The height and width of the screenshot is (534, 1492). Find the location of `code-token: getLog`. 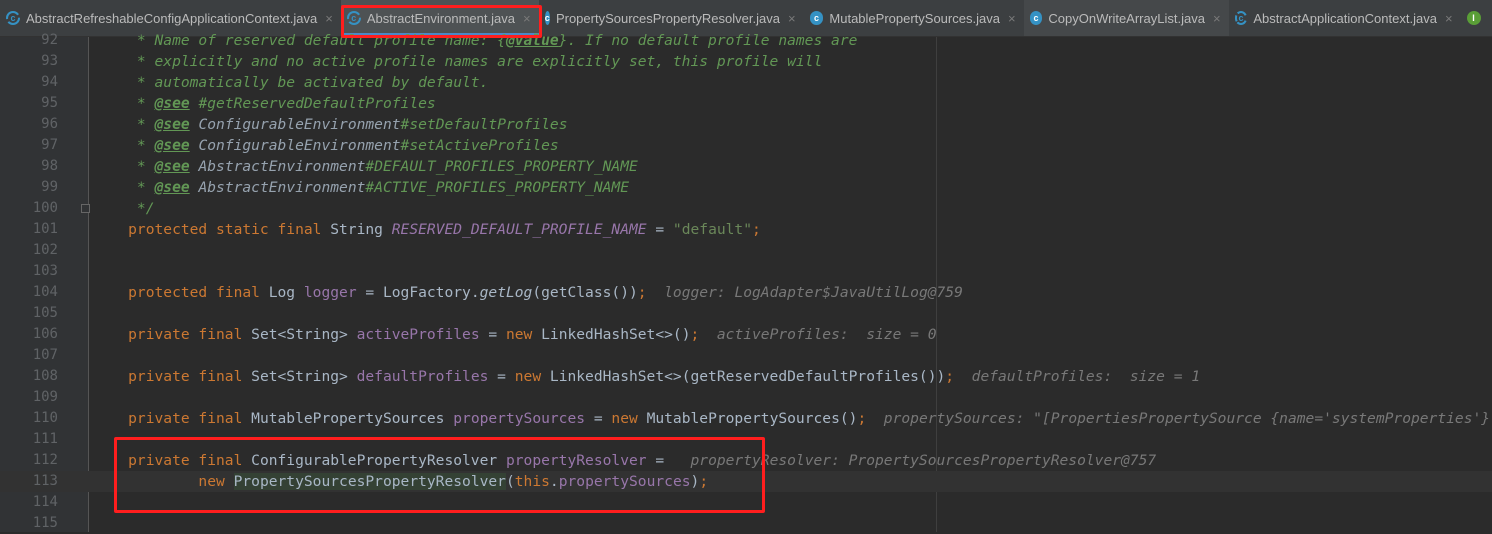

code-token: getLog is located at coordinates (506, 292).